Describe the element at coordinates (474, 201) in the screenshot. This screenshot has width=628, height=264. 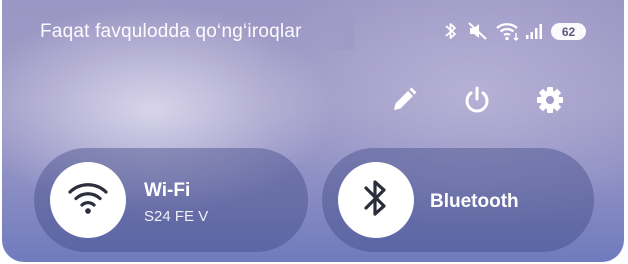
I see `bluetooth-label: Bluetooth` at that location.